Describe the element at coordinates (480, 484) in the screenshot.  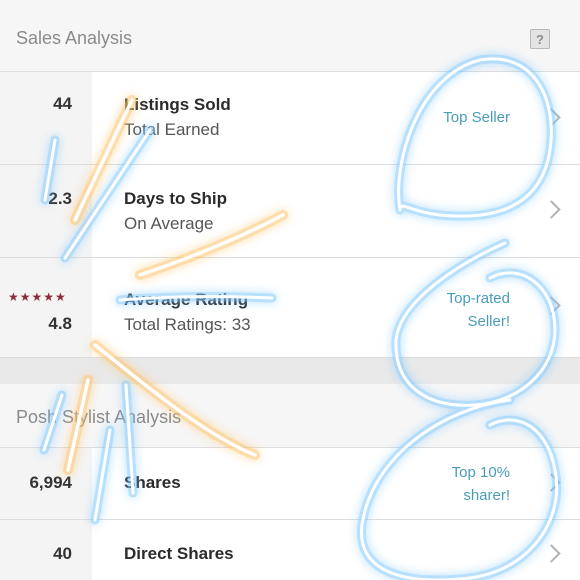
I see `top-sharer-badge: Top 10% sharer!` at that location.